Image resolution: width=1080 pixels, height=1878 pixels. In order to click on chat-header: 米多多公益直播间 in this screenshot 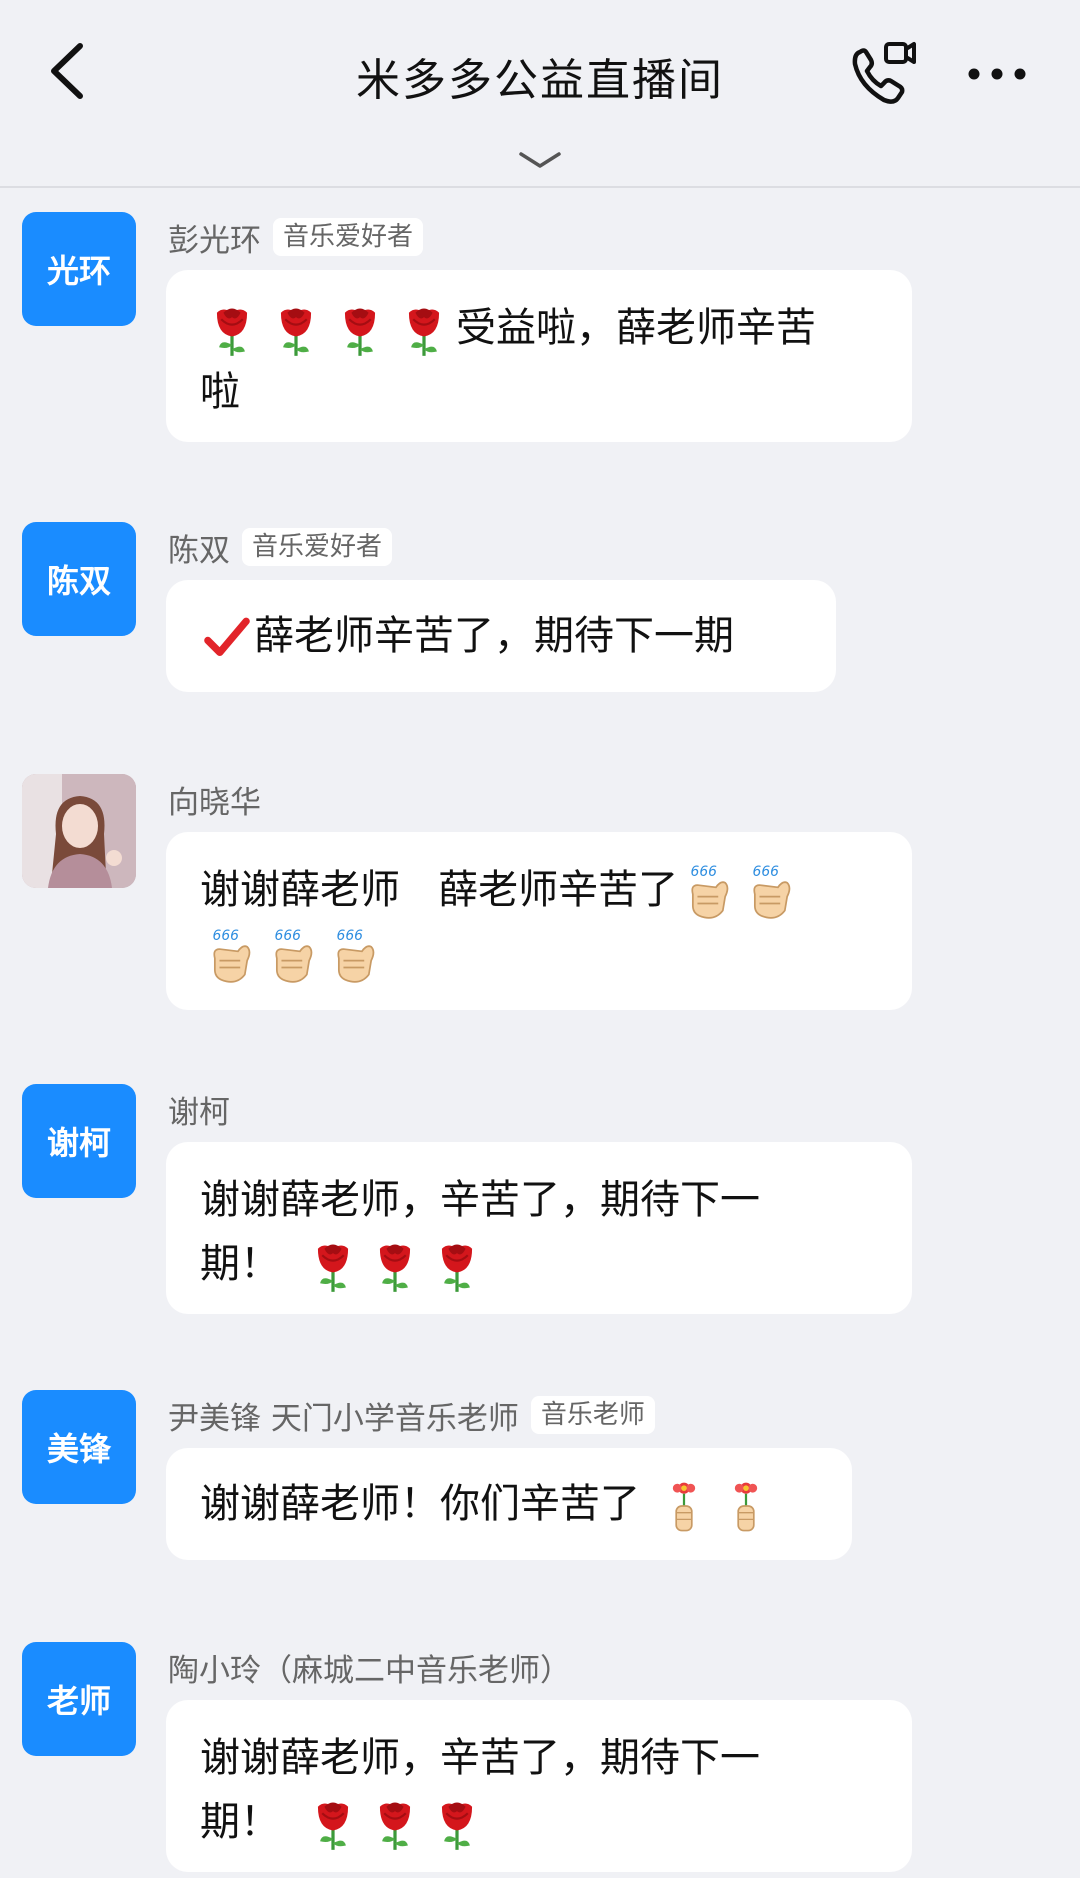, I will do `click(540, 94)`.